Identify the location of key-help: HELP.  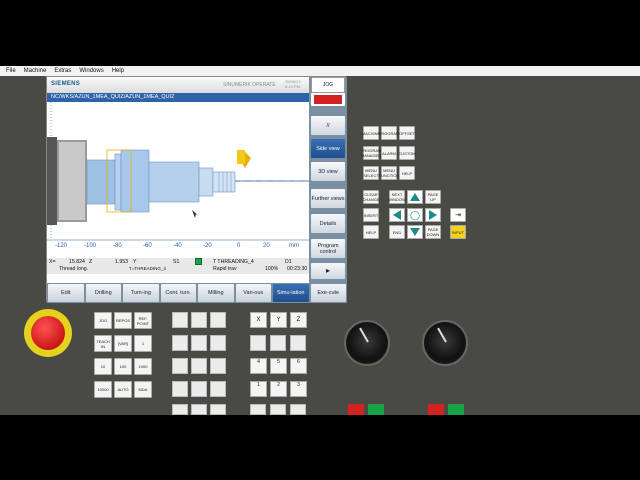
(371, 232).